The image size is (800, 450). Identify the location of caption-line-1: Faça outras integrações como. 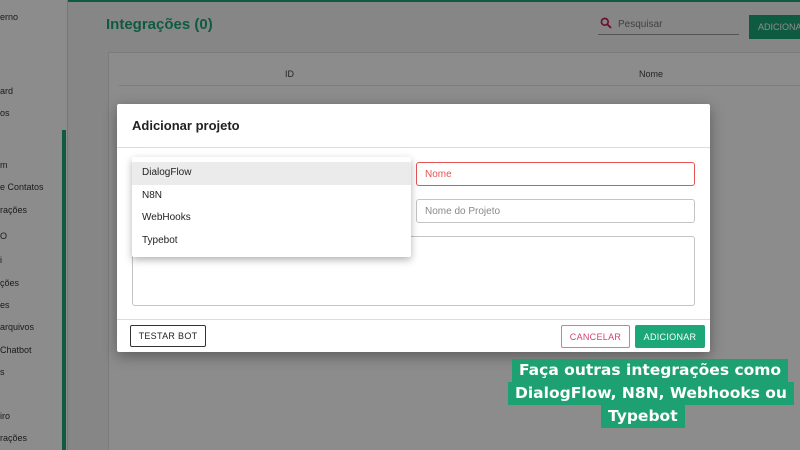
(650, 370).